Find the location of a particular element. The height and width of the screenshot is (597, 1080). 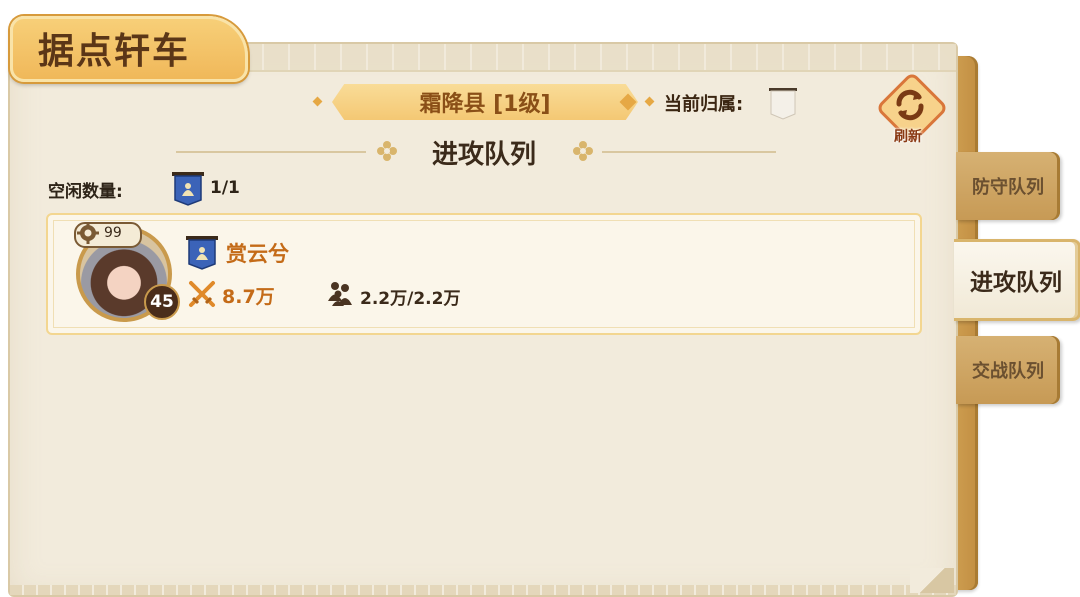

refresh-button: 刷新 is located at coordinates (912, 109).